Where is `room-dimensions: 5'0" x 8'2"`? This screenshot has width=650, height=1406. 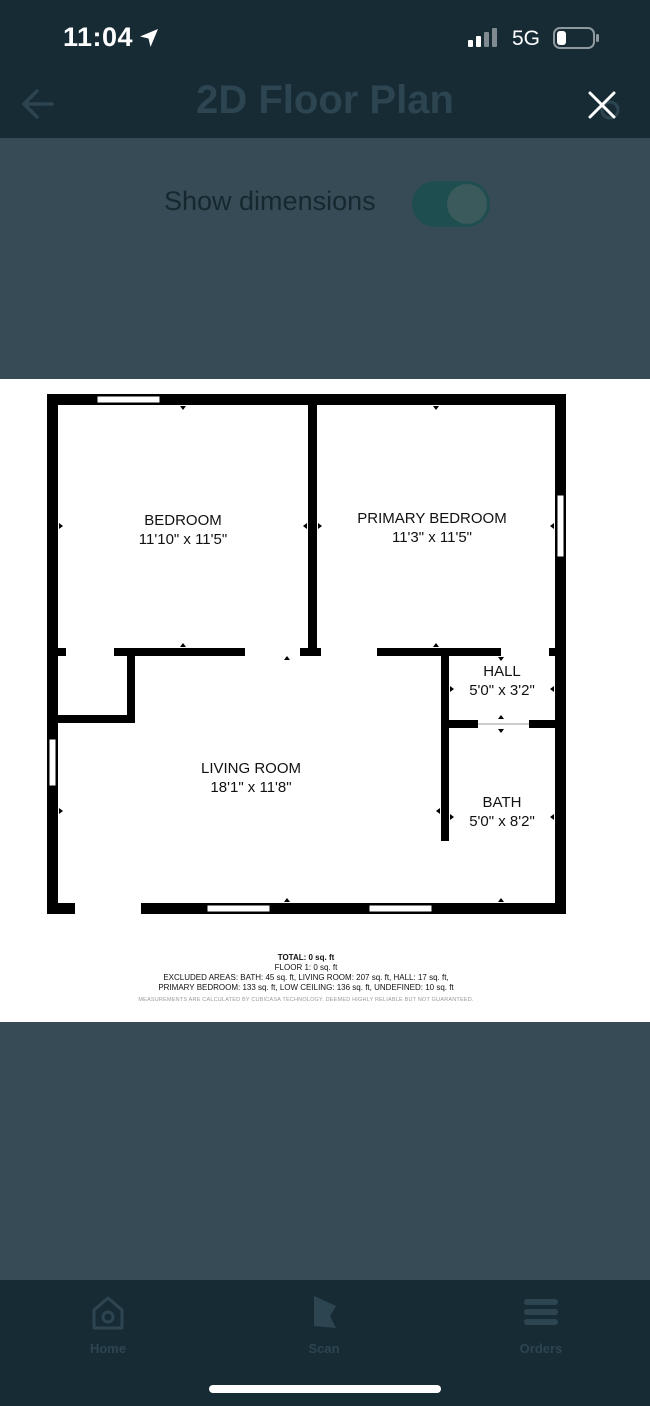
room-dimensions: 5'0" x 8'2" is located at coordinates (502, 821).